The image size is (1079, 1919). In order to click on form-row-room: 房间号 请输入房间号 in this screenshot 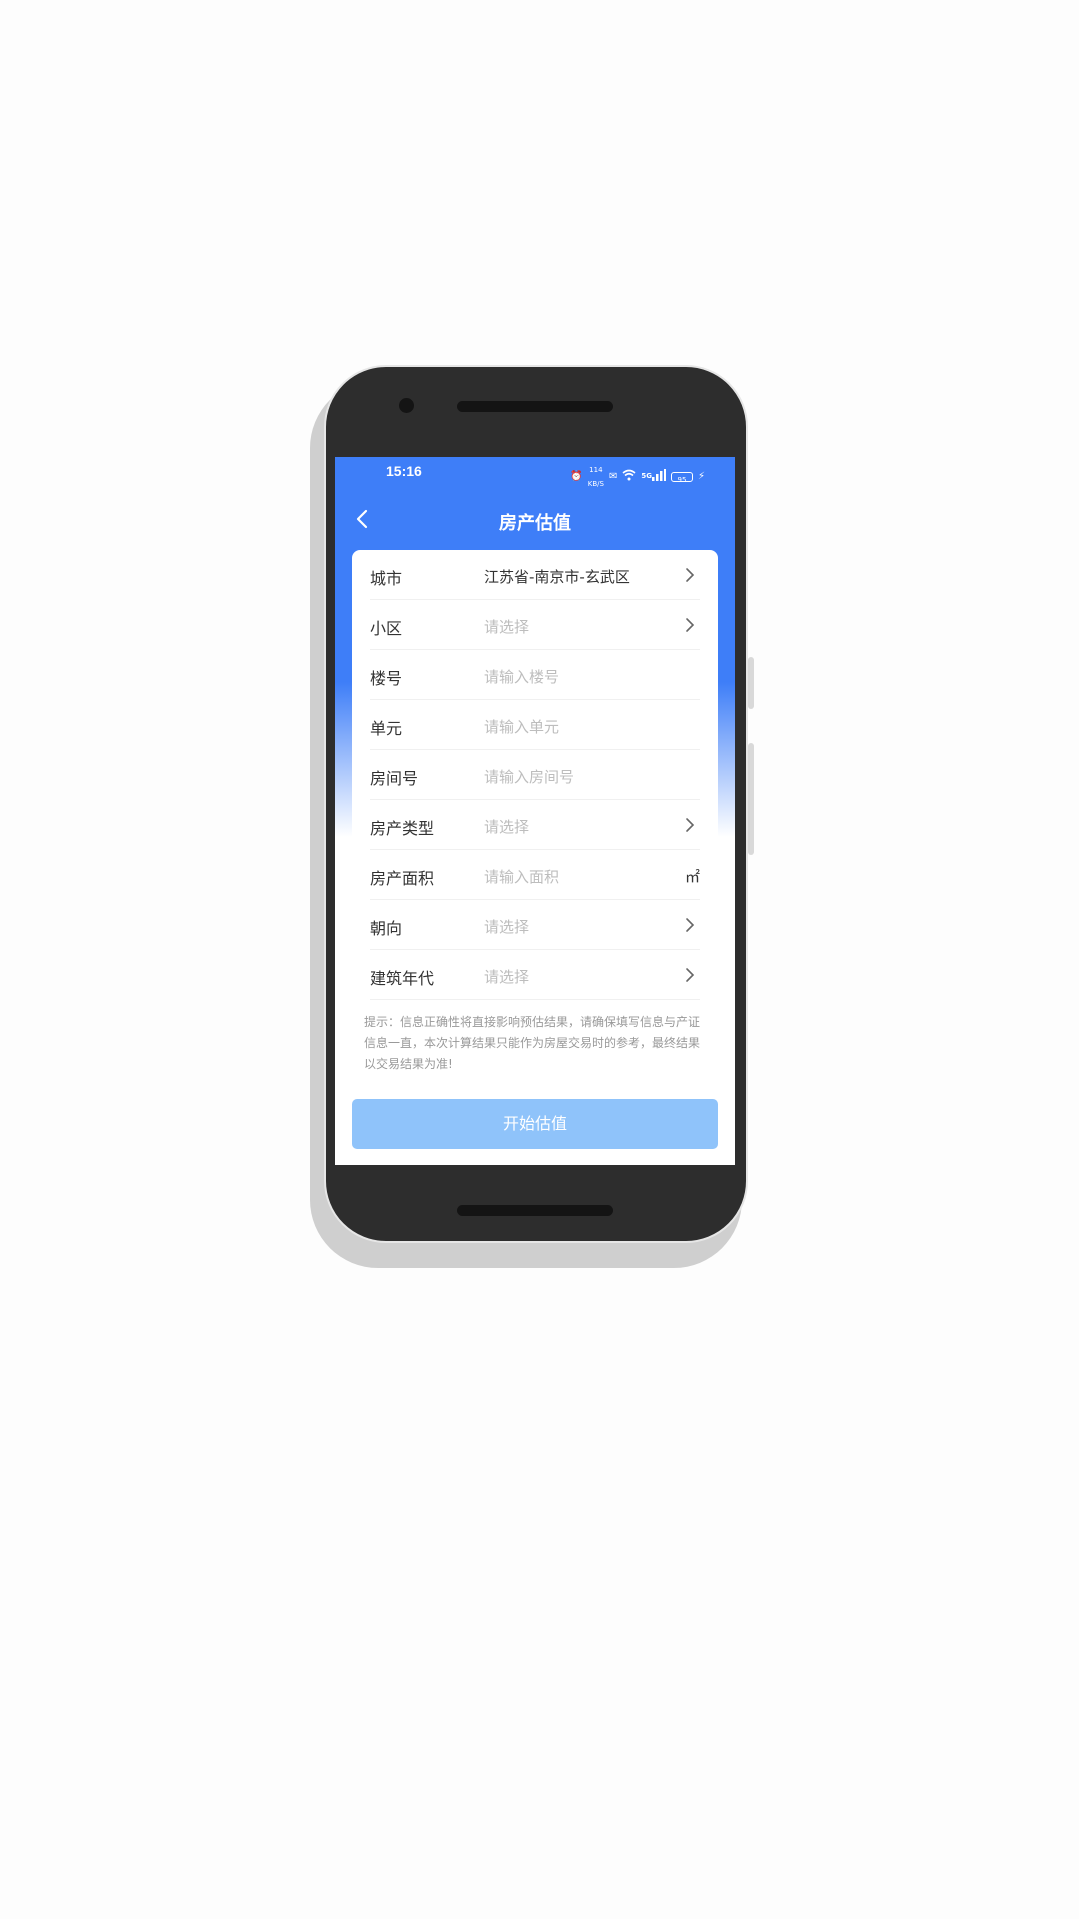, I will do `click(535, 775)`.